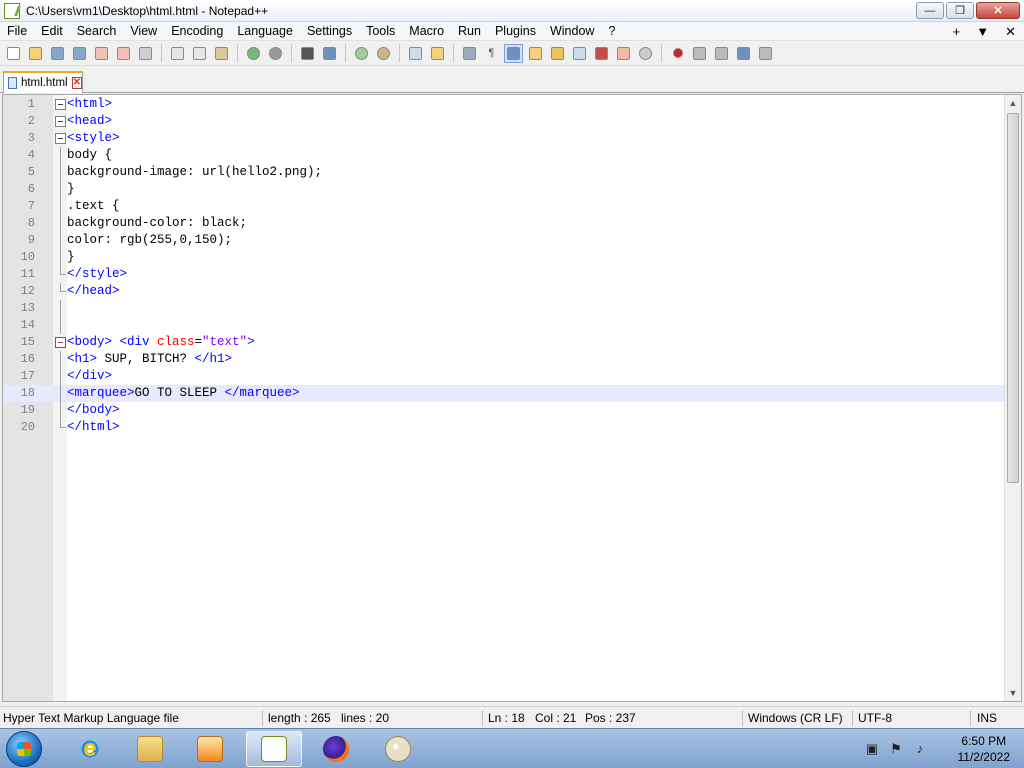 This screenshot has height=768, width=1024. I want to click on menu-search: Search, so click(97, 31).